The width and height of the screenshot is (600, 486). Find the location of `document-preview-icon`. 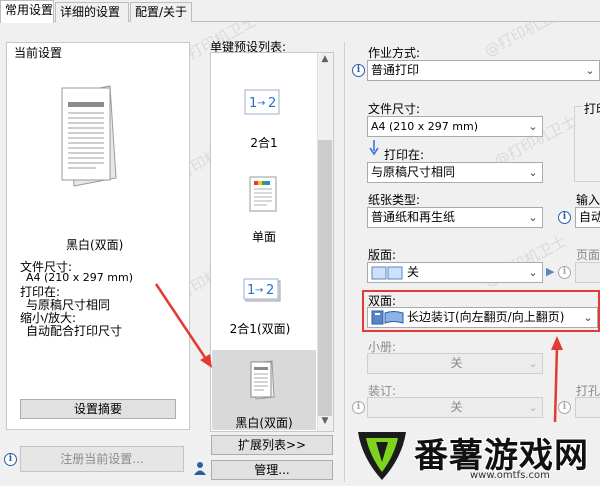

document-preview-icon is located at coordinates (92, 135).